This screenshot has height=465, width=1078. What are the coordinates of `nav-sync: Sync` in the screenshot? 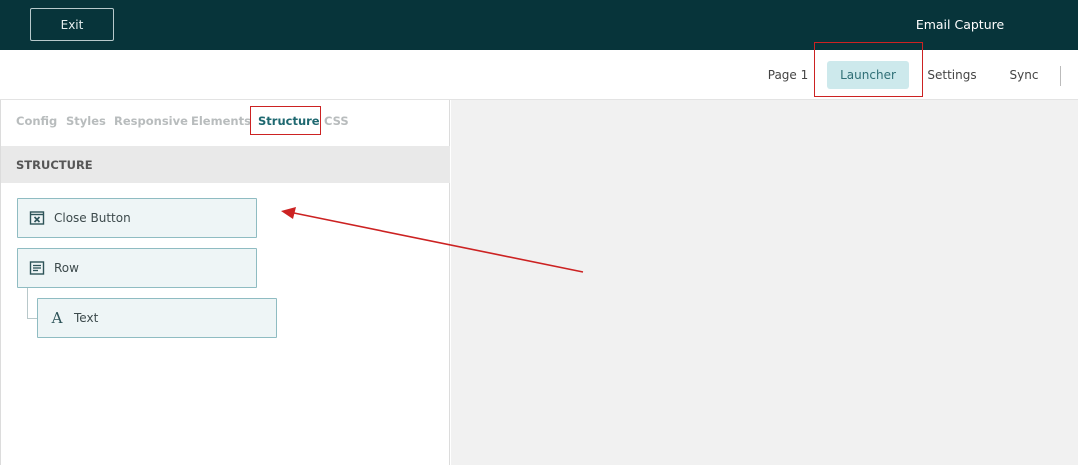 It's located at (1024, 75).